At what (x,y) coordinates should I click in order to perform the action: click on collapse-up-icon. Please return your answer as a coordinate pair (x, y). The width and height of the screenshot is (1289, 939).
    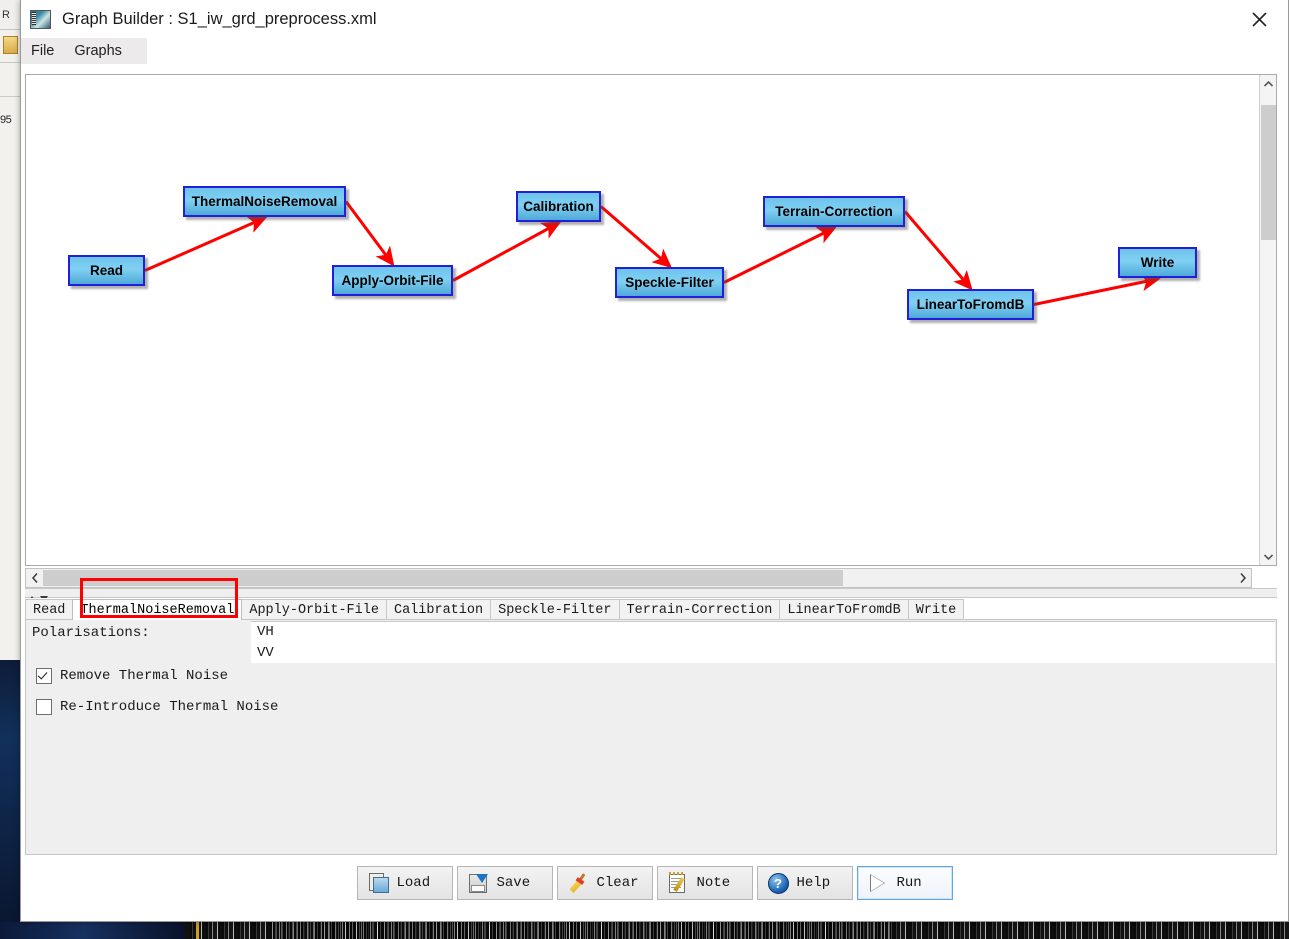
    Looking at the image, I should click on (32, 596).